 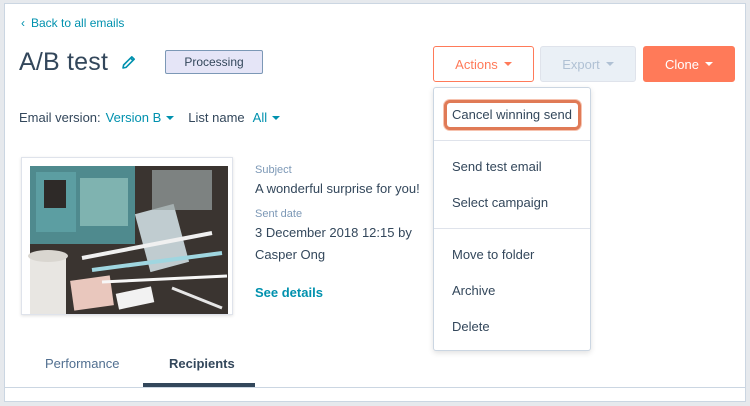 What do you see at coordinates (82, 363) in the screenshot?
I see `tab-performance: Performance` at bounding box center [82, 363].